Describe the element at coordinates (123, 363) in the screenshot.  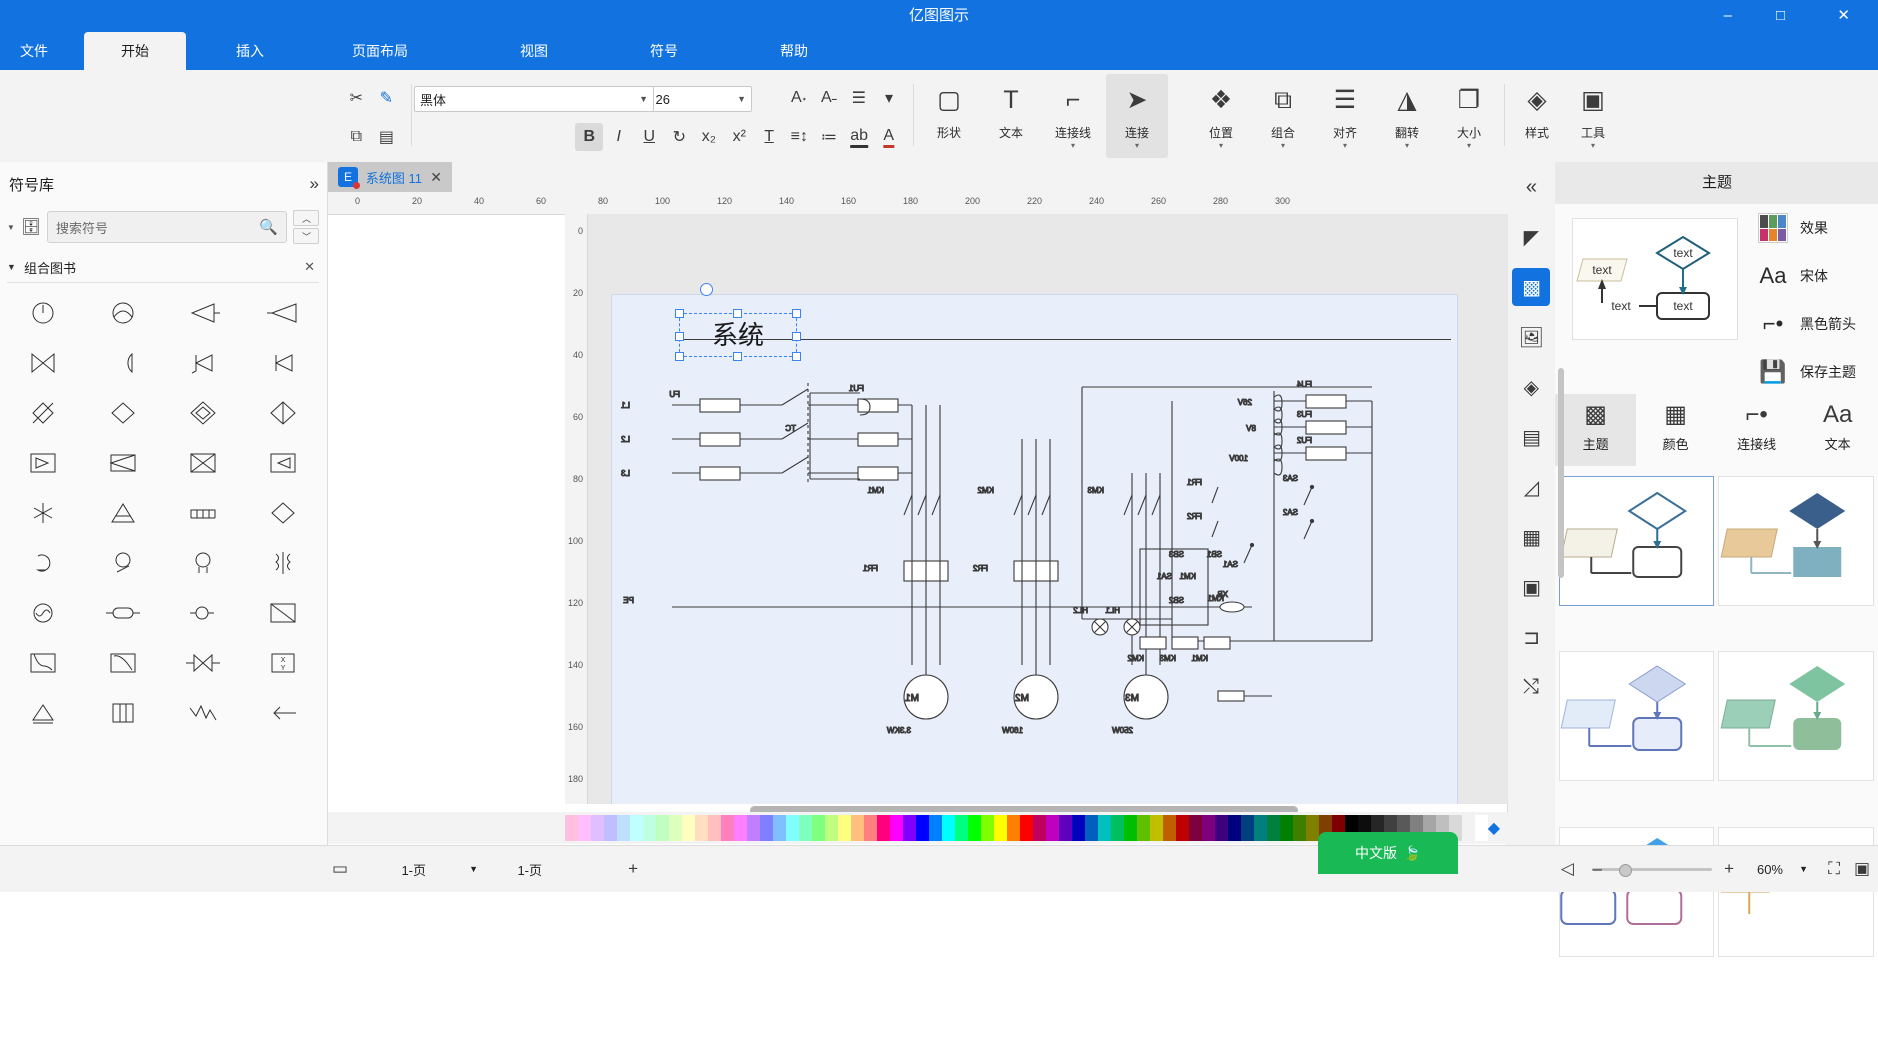
I see `symbol-half-circle-icon` at that location.